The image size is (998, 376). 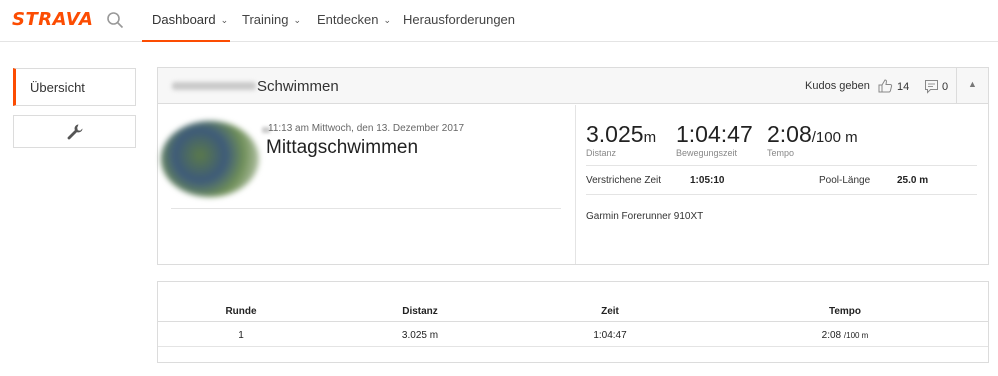 What do you see at coordinates (913, 180) in the screenshot?
I see `pool-length-value: 25.0 m` at bounding box center [913, 180].